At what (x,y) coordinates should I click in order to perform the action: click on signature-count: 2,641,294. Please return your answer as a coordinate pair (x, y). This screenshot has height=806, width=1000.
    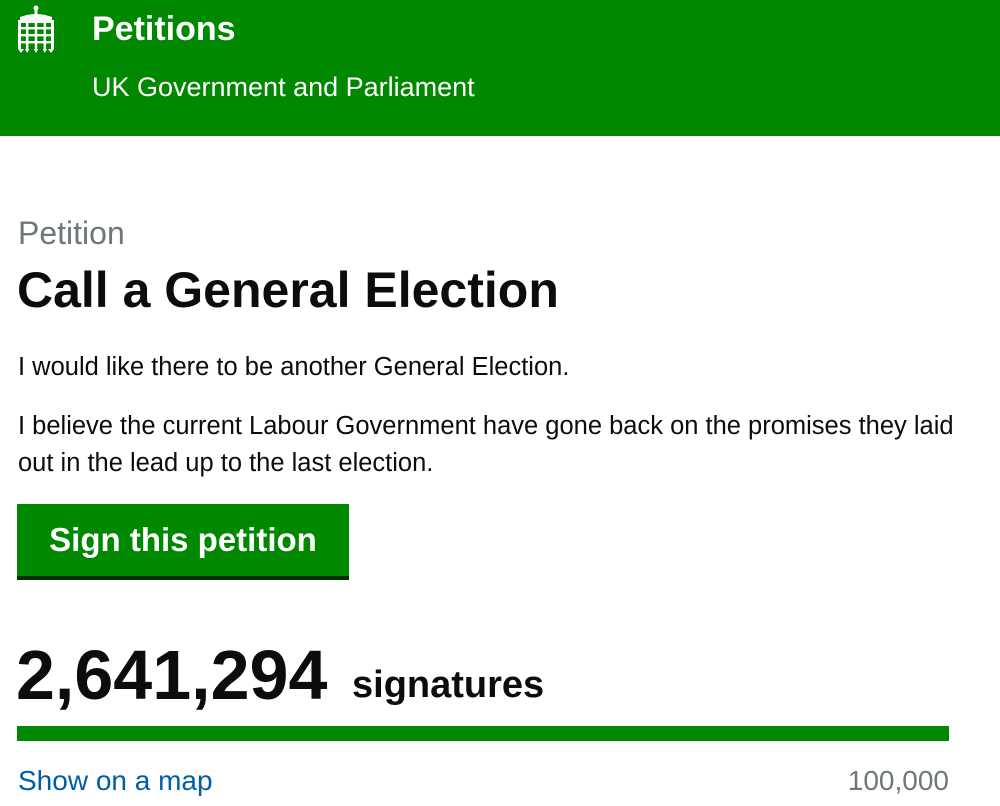
    Looking at the image, I should click on (172, 675).